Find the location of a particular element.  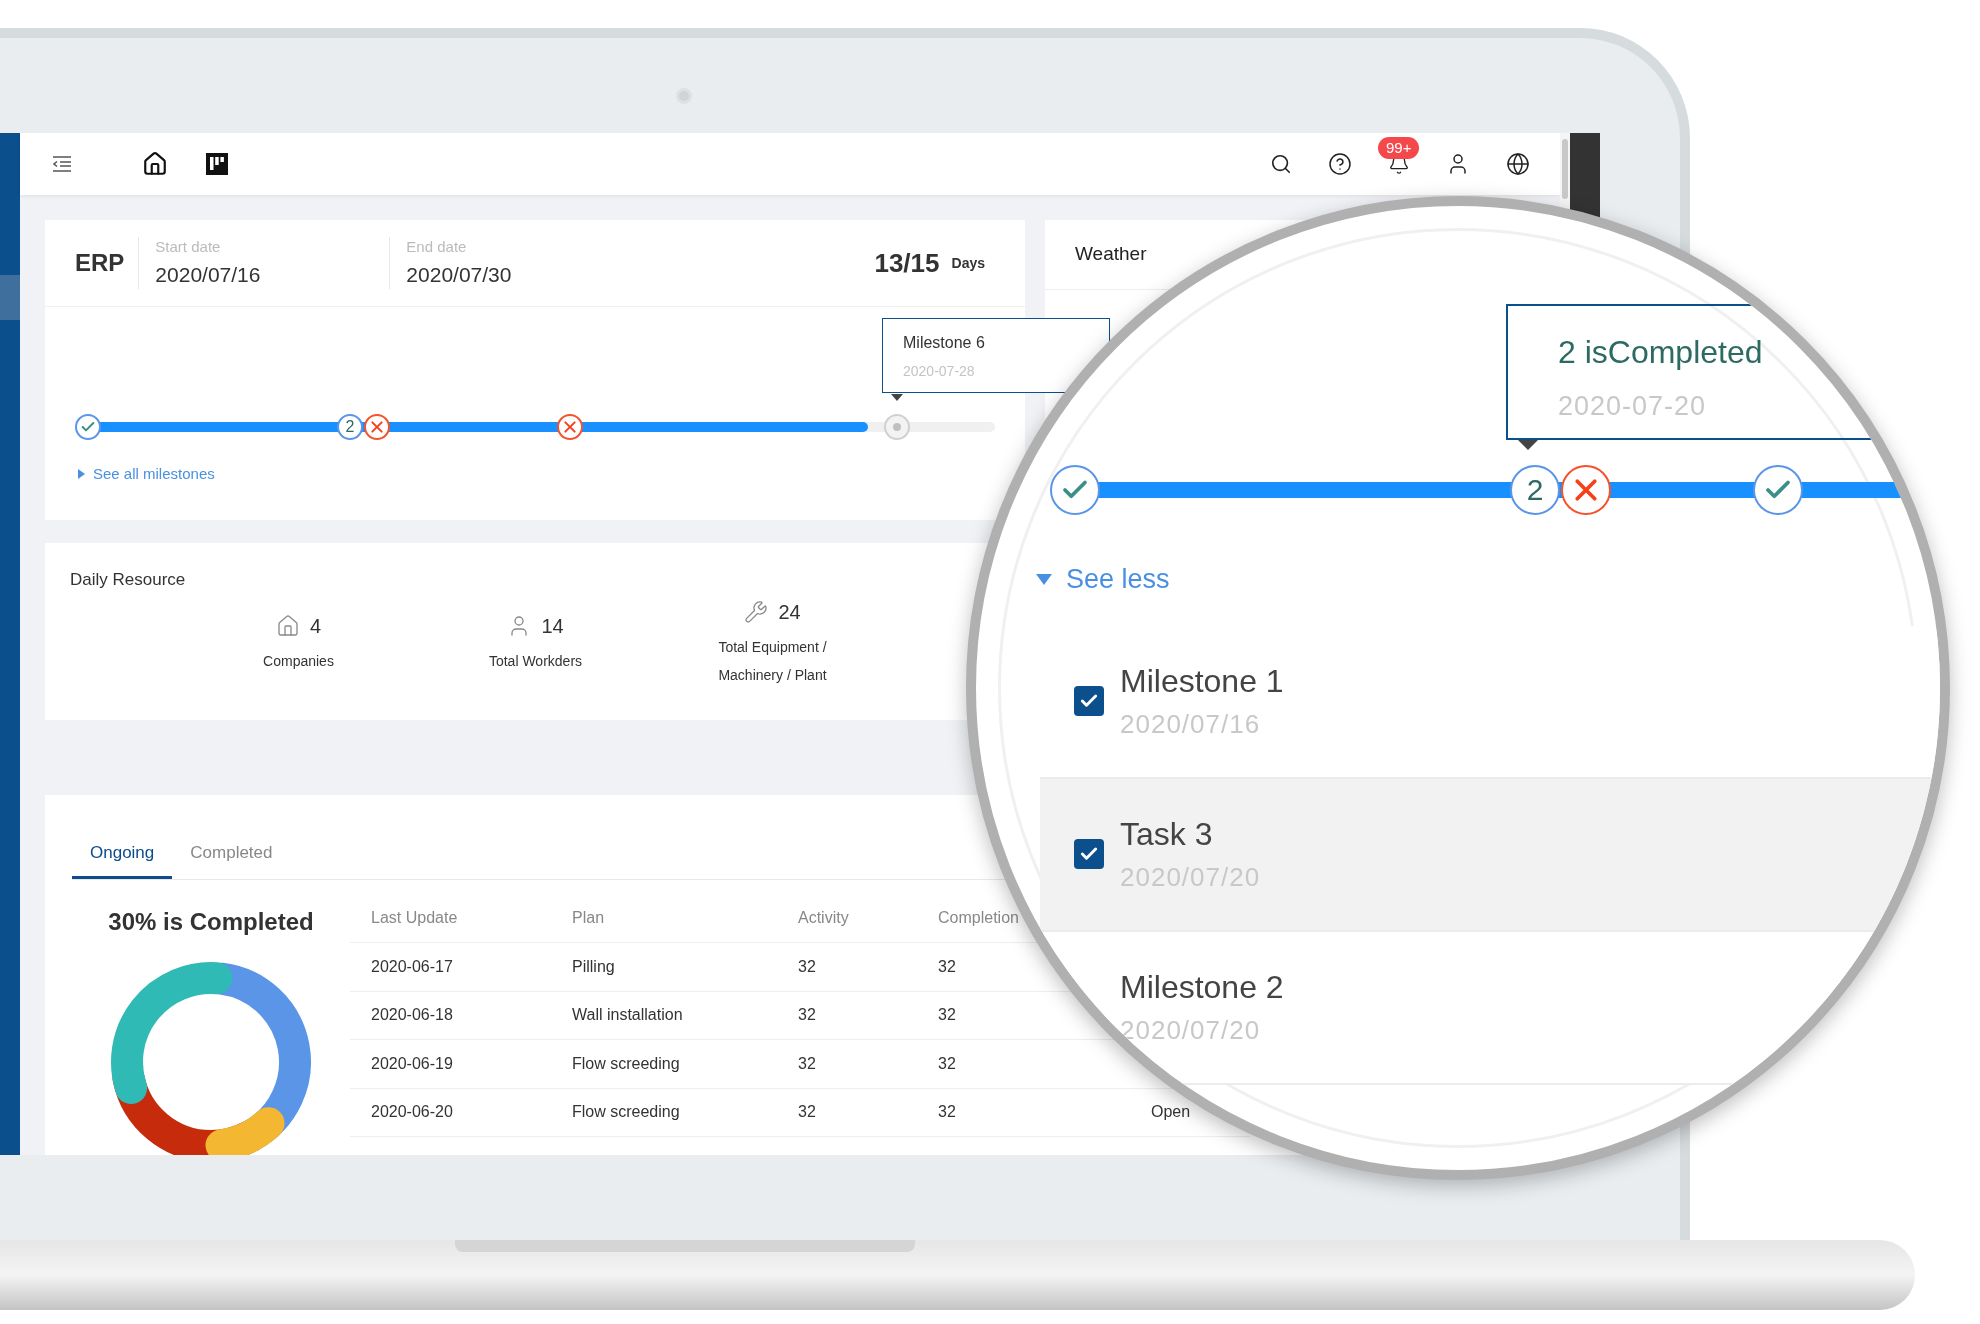

column-header: Last Update is located at coordinates (414, 917).